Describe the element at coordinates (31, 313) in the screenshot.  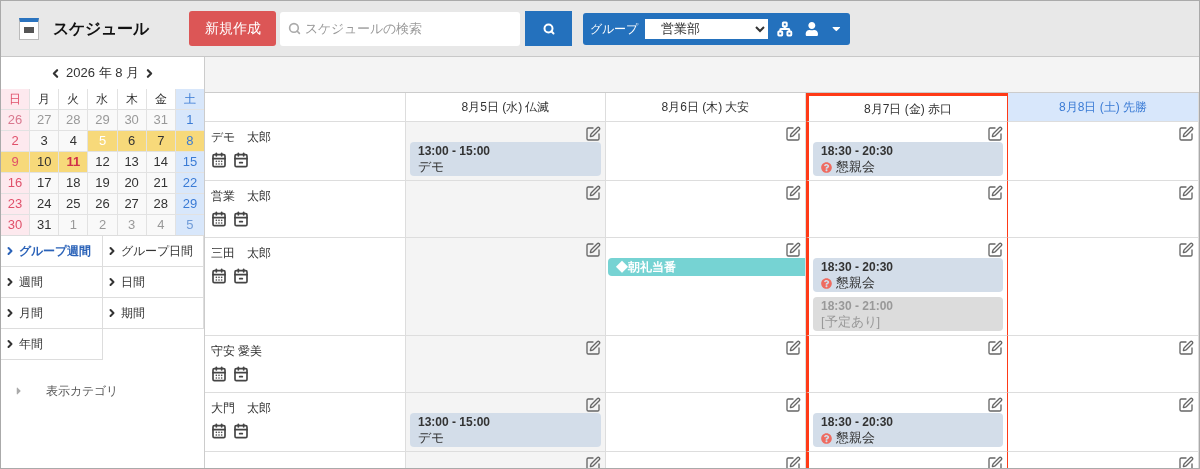
I see `view-label: 月間` at that location.